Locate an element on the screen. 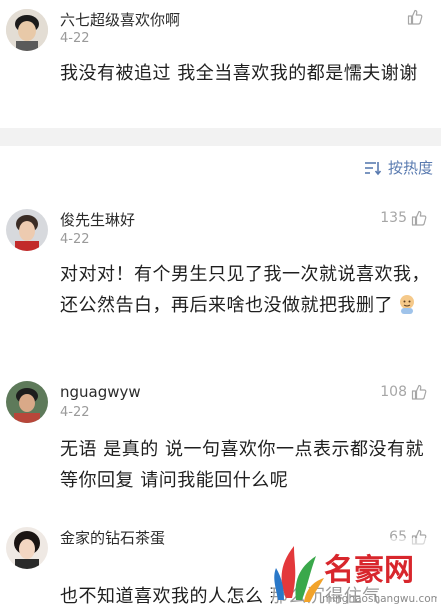  comment-author: 俊先生琳好 is located at coordinates (97, 219).